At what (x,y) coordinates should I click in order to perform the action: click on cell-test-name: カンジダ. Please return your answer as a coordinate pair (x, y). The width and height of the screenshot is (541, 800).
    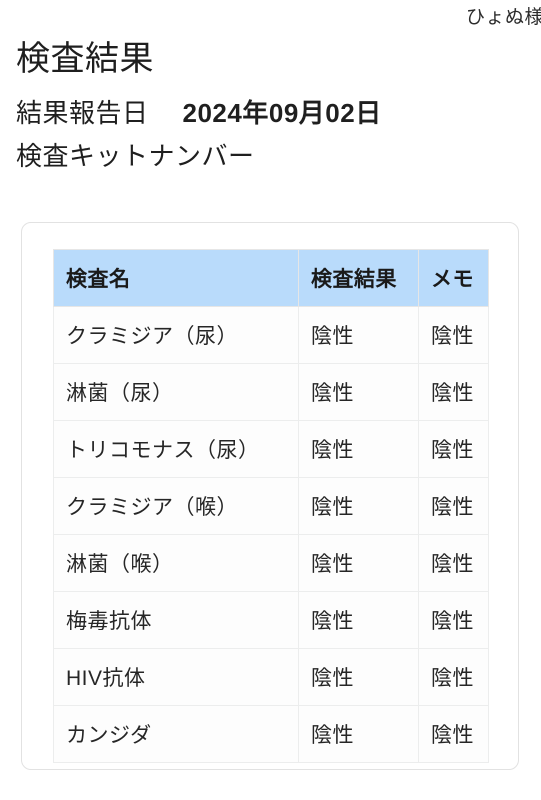
    Looking at the image, I should click on (176, 734).